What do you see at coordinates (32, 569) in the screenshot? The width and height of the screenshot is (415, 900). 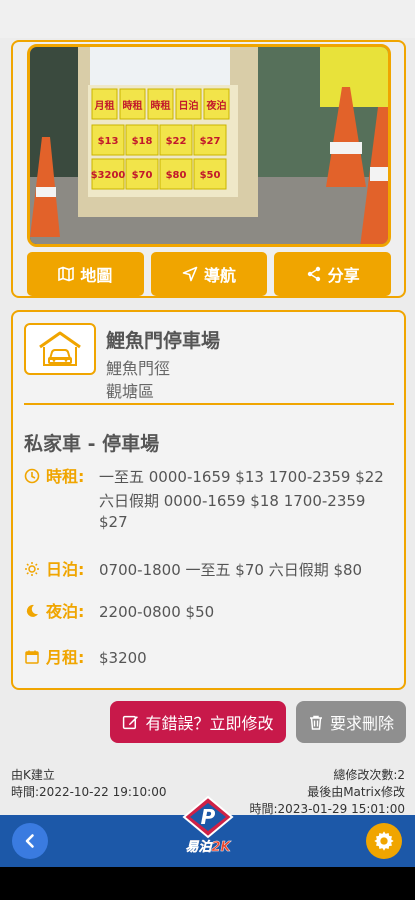 I see `sun-icon` at bounding box center [32, 569].